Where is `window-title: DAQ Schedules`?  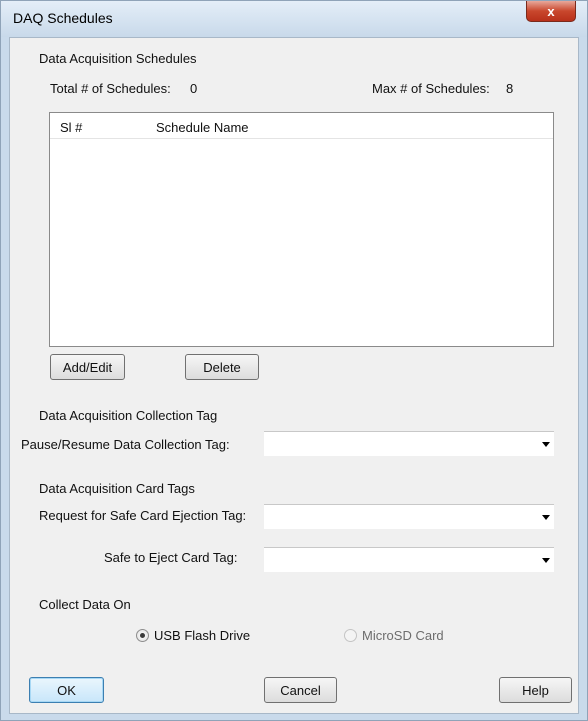
window-title: DAQ Schedules is located at coordinates (63, 18).